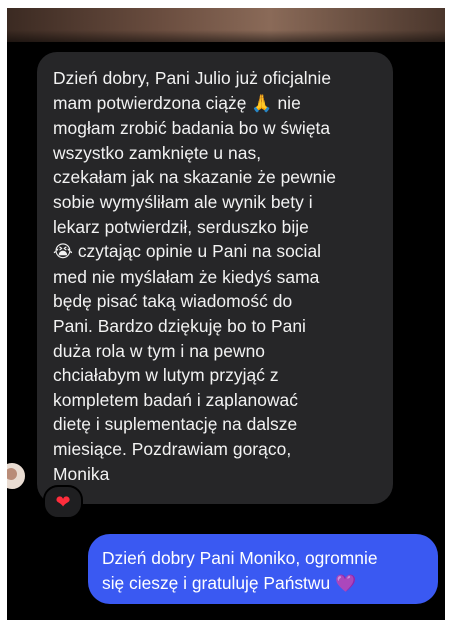 This screenshot has width=457, height=628. What do you see at coordinates (175, 424) in the screenshot?
I see `message-line: dietę i suplementację na dalsze` at bounding box center [175, 424].